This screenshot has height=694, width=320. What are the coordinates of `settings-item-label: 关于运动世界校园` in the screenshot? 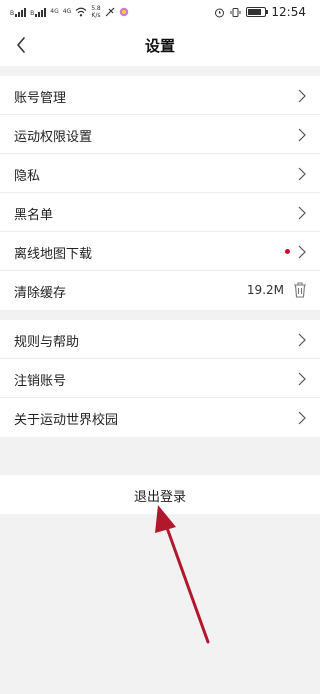 It's located at (66, 420).